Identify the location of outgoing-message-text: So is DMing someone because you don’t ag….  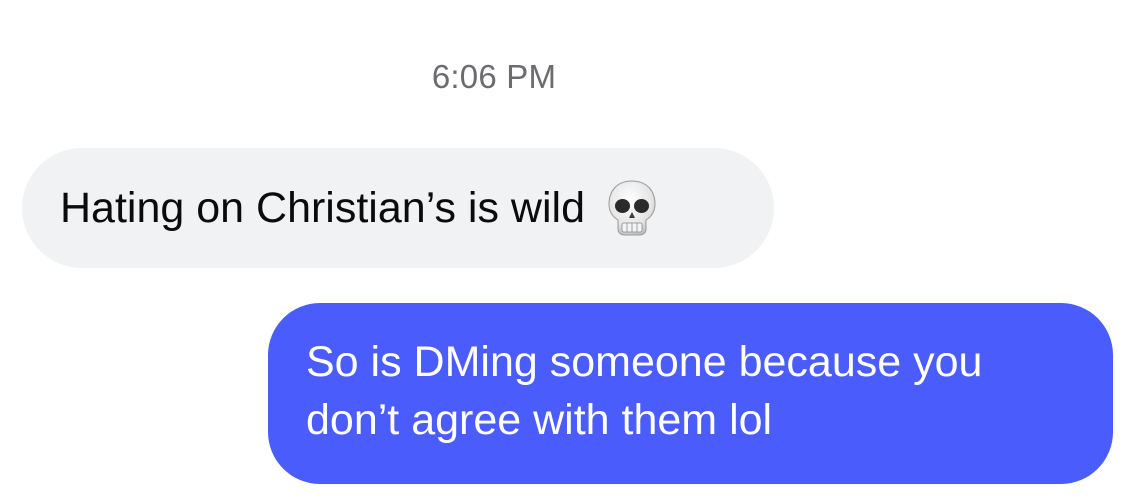
(644, 391).